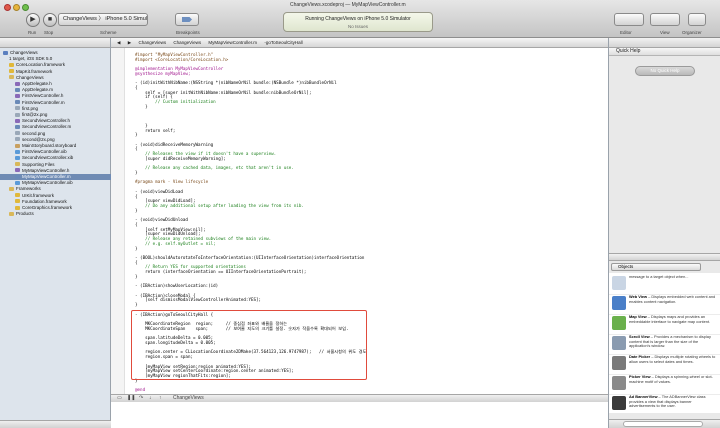 This screenshot has width=720, height=428. I want to click on navigator-item: 1 target, iOS SDK 5.0, so click(55, 59).